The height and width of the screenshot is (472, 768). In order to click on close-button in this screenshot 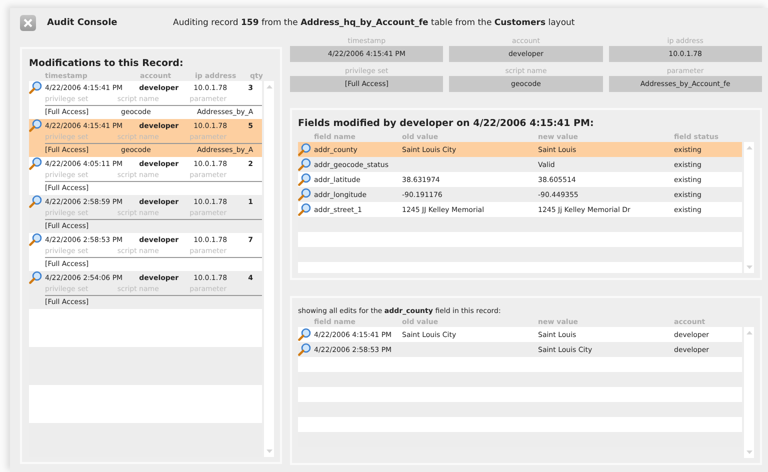, I will do `click(28, 23)`.